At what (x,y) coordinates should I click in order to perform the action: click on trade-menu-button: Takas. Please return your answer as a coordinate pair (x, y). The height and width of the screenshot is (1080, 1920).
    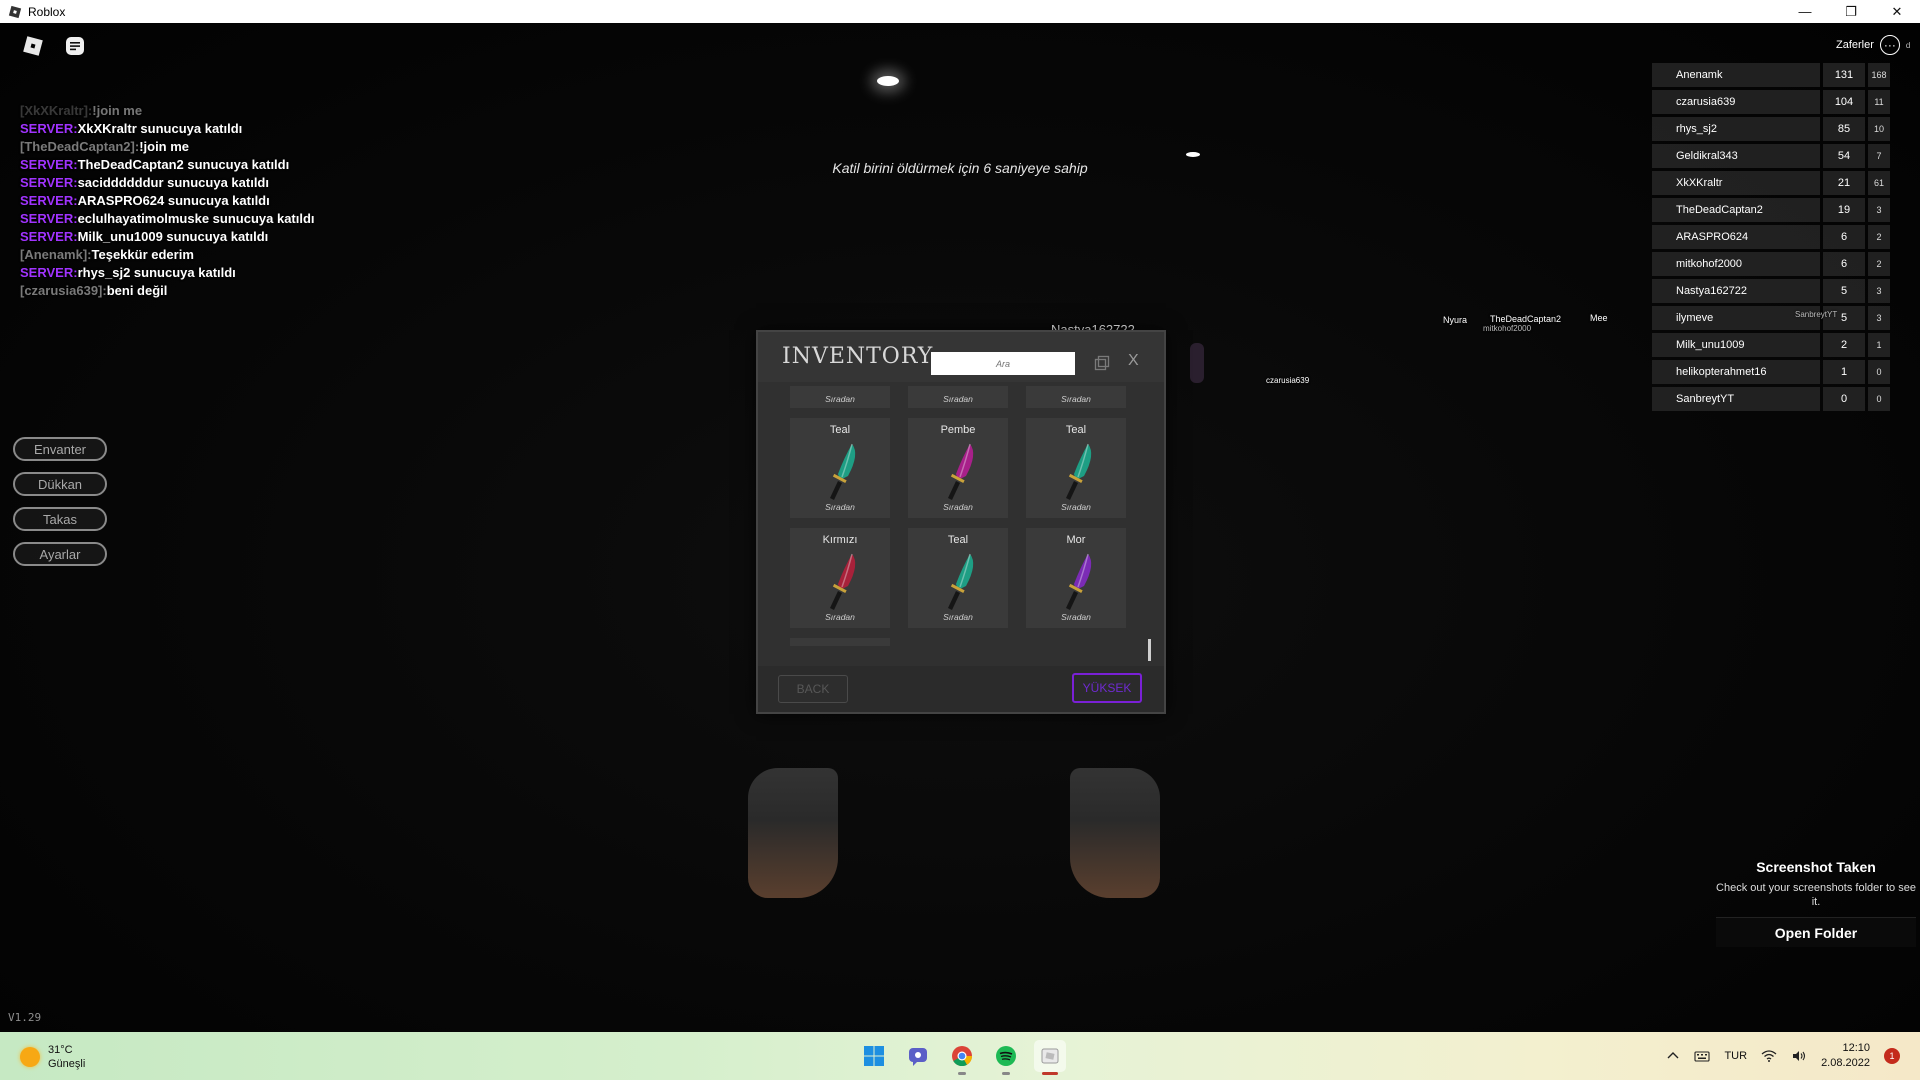
    Looking at the image, I should click on (60, 519).